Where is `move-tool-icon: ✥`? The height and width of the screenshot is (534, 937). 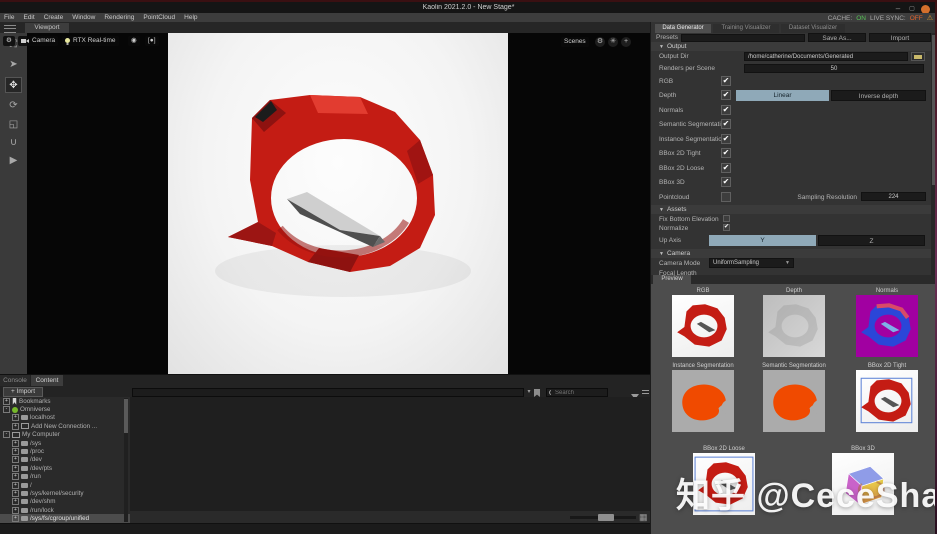 move-tool-icon: ✥ is located at coordinates (13, 85).